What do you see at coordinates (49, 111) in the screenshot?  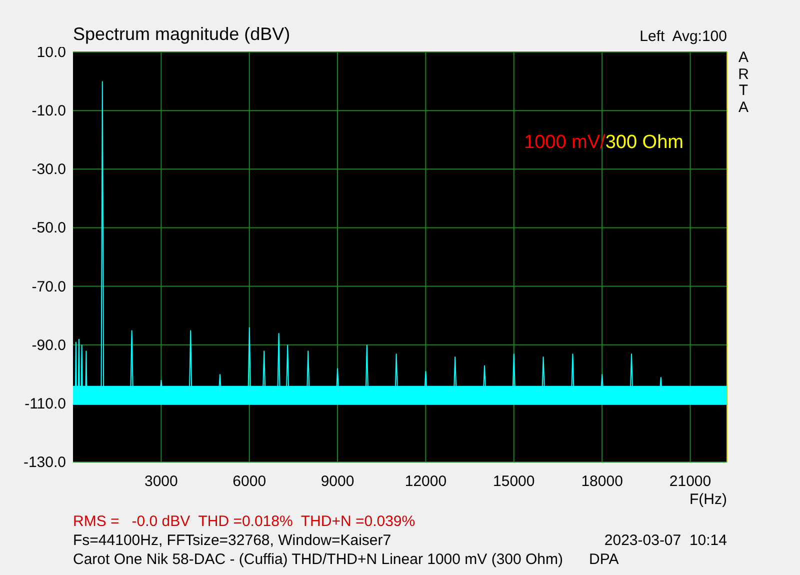 I see `y-tick-label: -10.0` at bounding box center [49, 111].